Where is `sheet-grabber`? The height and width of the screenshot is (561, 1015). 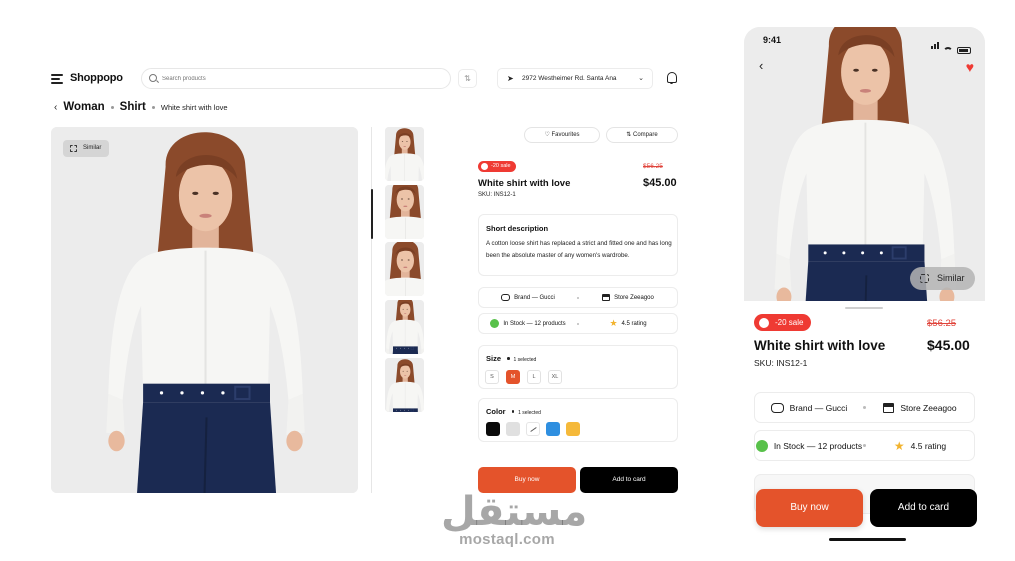 sheet-grabber is located at coordinates (864, 308).